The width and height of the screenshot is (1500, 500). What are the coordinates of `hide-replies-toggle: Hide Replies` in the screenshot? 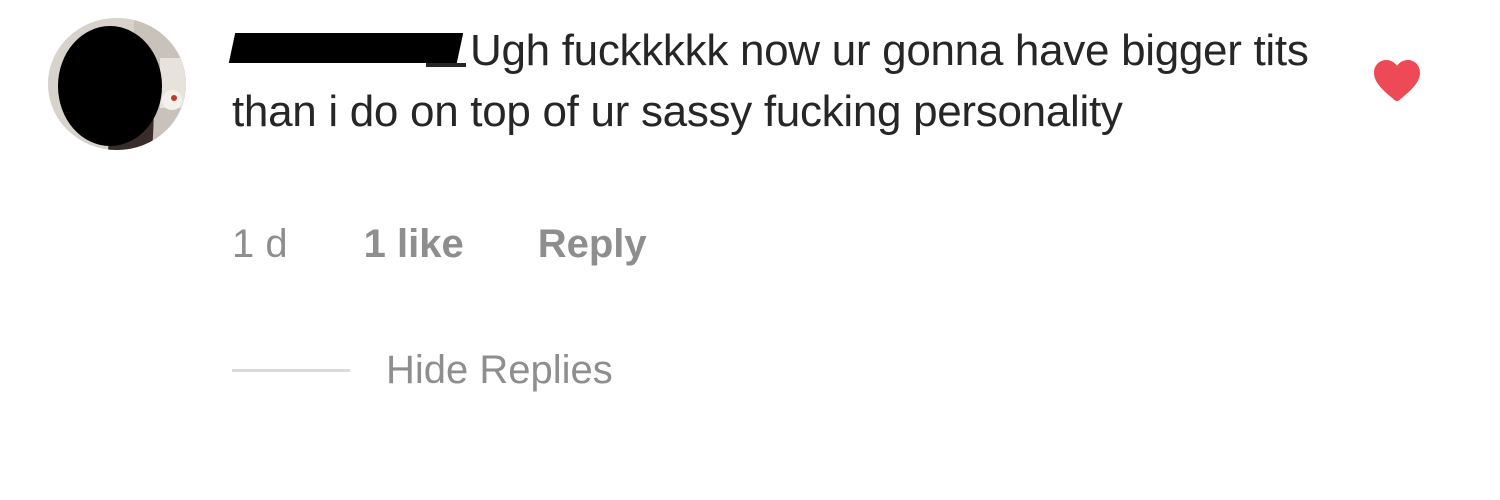 It's located at (422, 370).